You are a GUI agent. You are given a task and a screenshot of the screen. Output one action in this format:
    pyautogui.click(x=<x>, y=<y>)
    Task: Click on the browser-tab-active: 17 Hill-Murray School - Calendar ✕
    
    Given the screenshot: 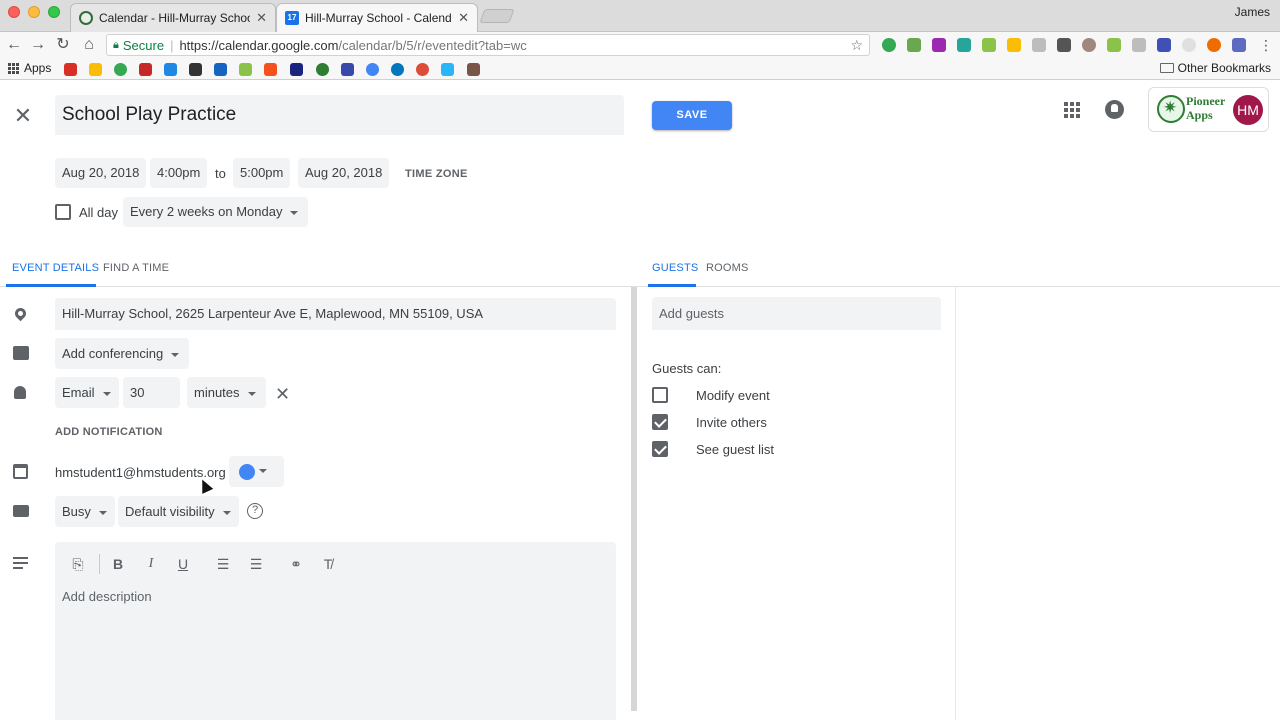 What is the action you would take?
    pyautogui.click(x=377, y=17)
    